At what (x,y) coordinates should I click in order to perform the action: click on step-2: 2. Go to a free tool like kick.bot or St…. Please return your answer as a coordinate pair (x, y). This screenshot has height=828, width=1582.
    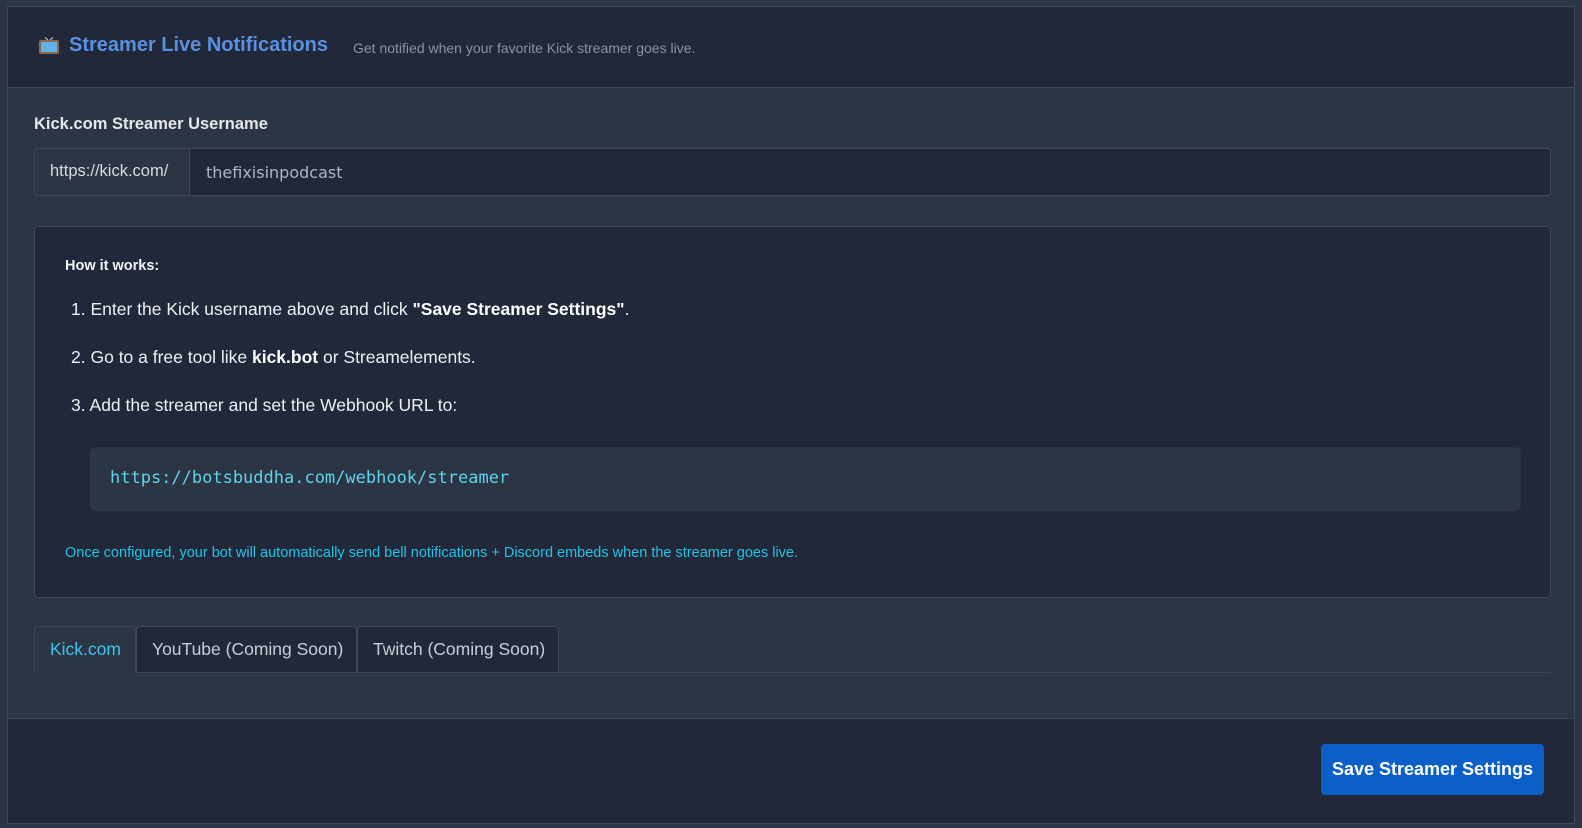
    Looking at the image, I should click on (273, 357).